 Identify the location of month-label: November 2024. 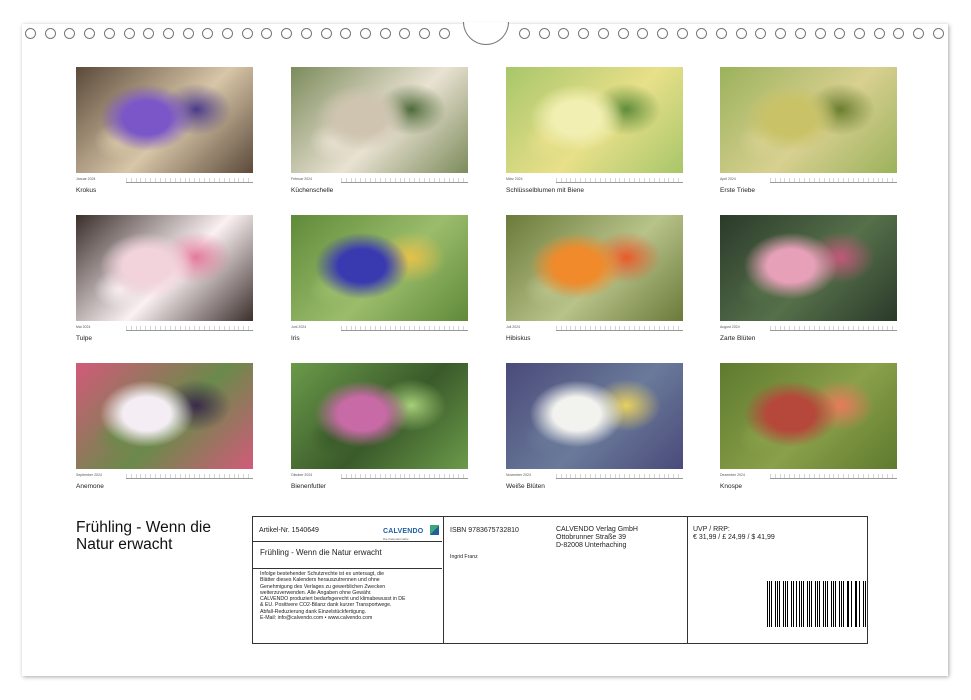
(518, 475).